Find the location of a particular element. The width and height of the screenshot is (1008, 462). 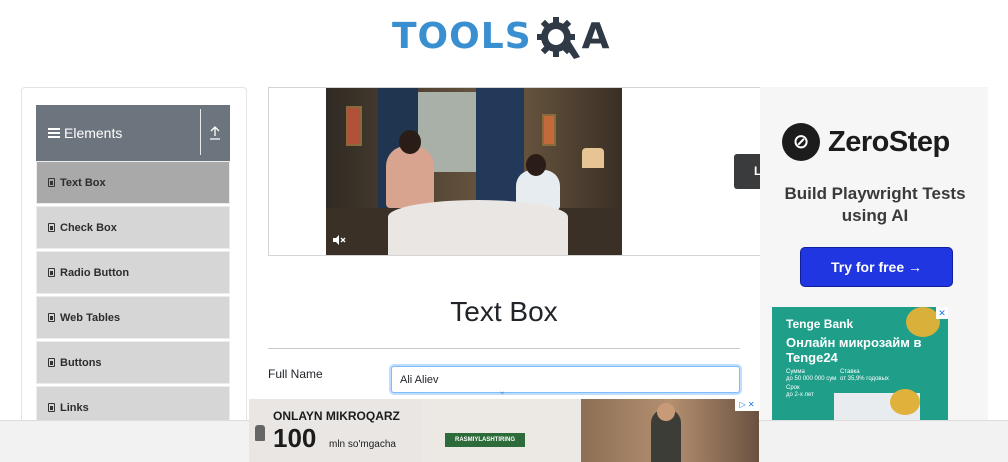

sidebar-item-label: Buttons is located at coordinates (81, 362).